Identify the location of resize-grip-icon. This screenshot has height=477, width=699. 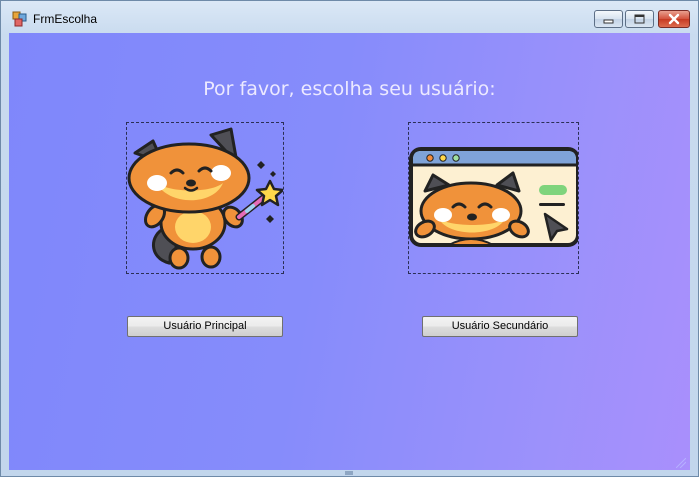
(681, 463).